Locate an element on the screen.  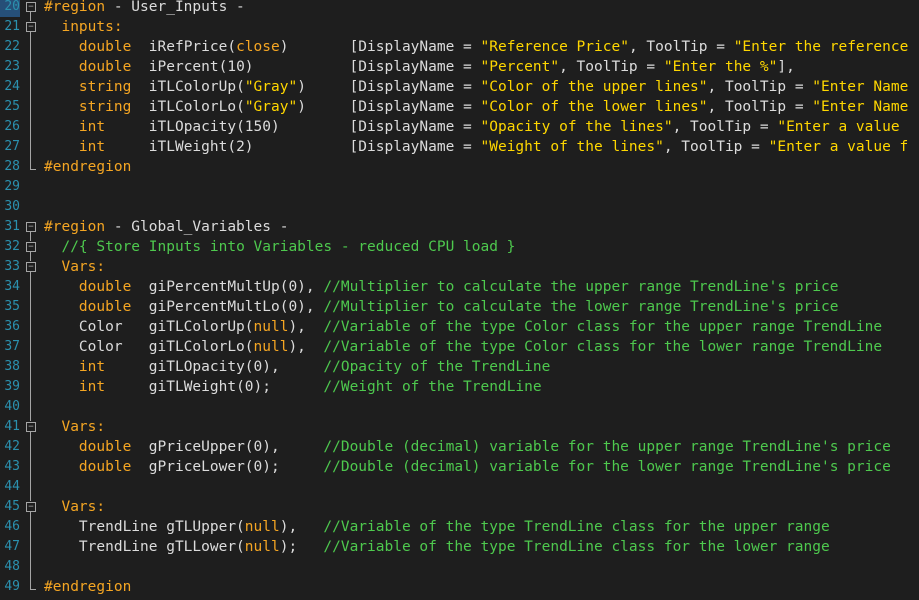
code-token: #endregion is located at coordinates (88, 167).